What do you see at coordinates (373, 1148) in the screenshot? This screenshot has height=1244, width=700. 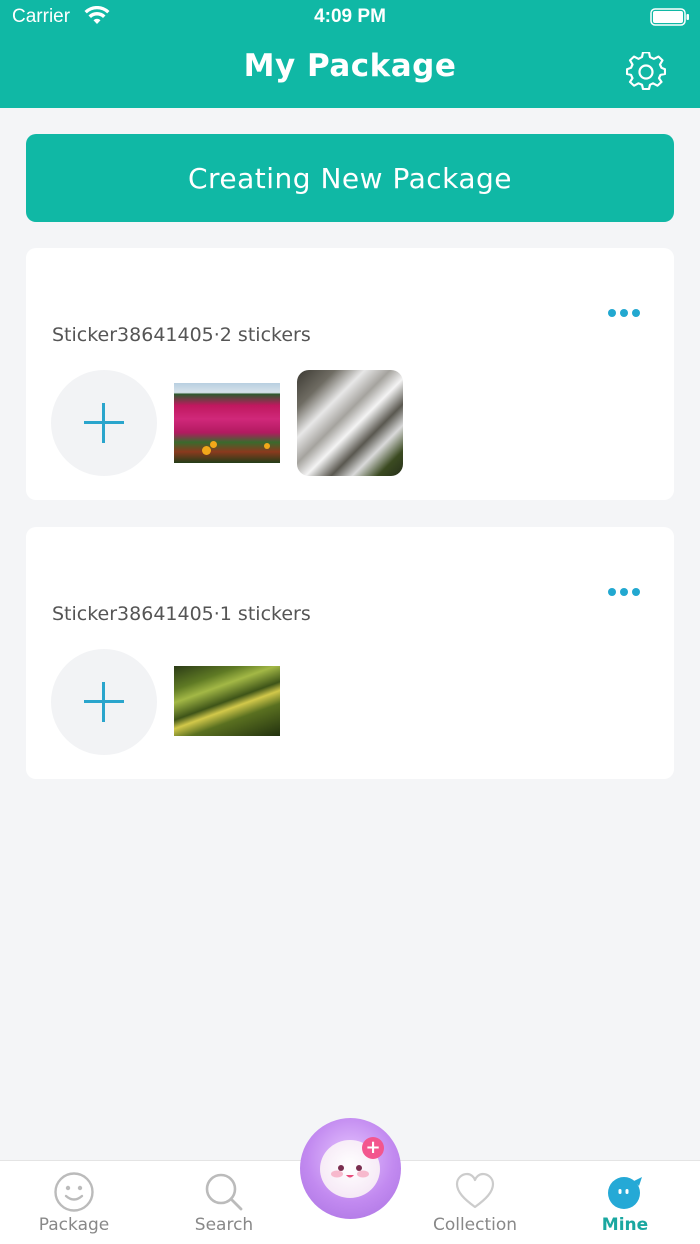 I see `plus-badge-icon: +` at bounding box center [373, 1148].